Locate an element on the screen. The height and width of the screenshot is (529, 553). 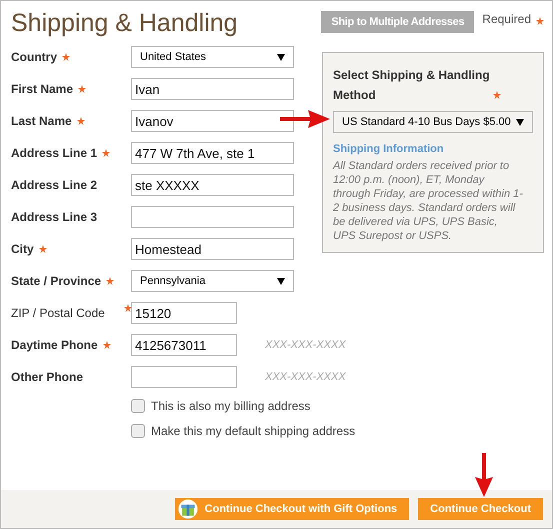
input-field: 4125673011 is located at coordinates (184, 345).